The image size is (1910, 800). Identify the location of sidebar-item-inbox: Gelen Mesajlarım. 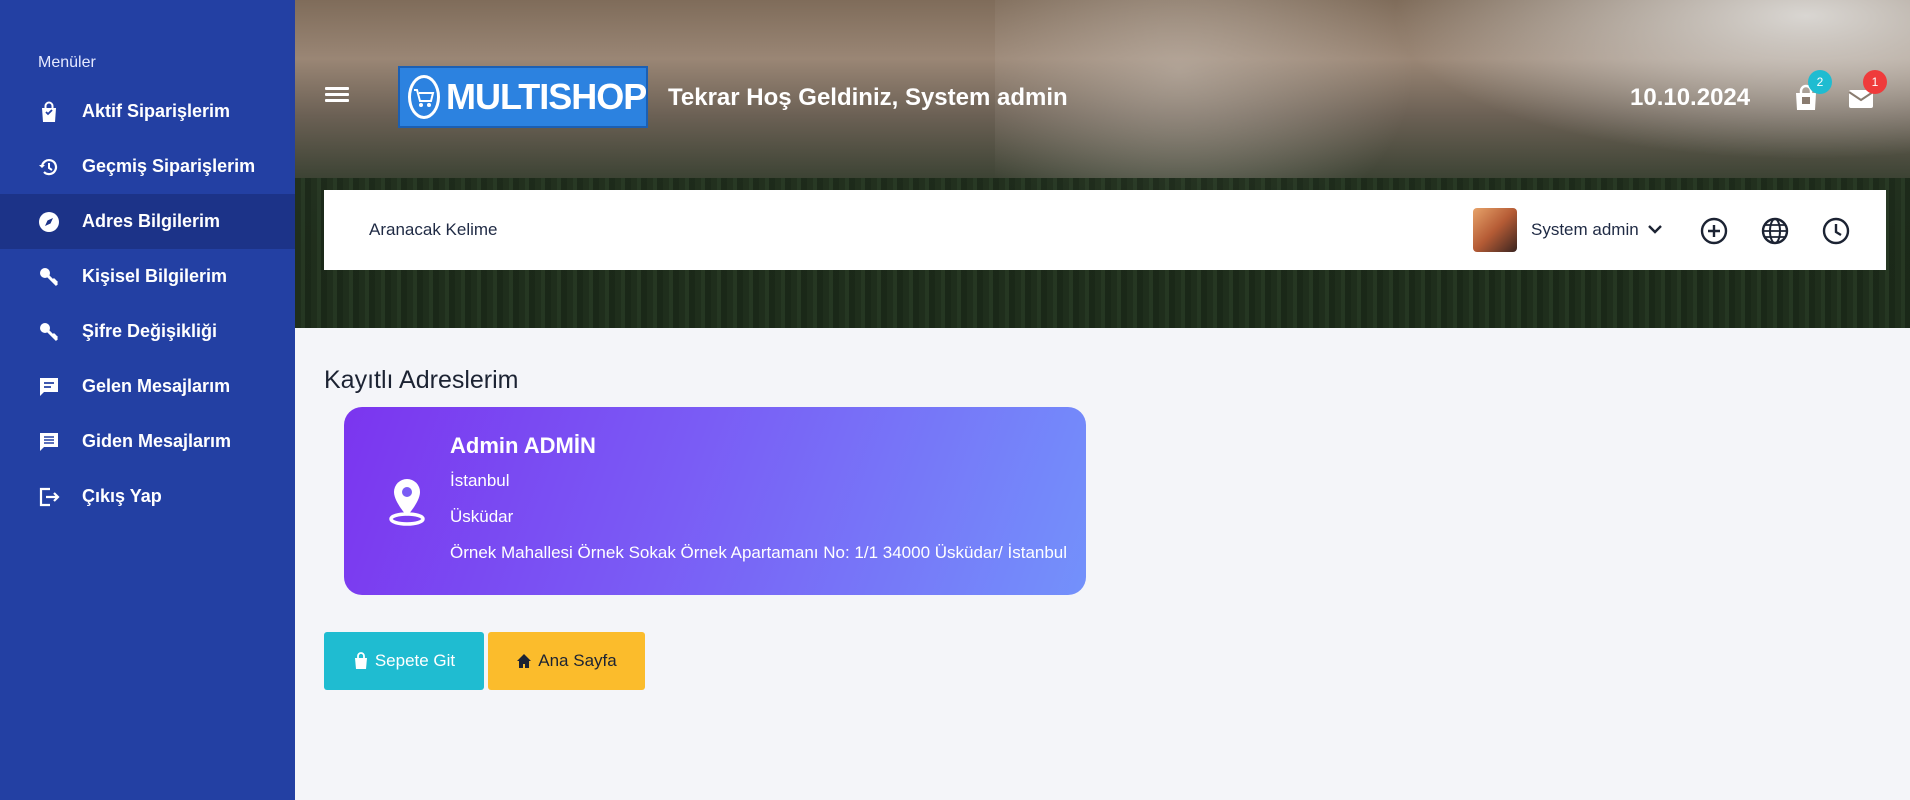
(147, 386).